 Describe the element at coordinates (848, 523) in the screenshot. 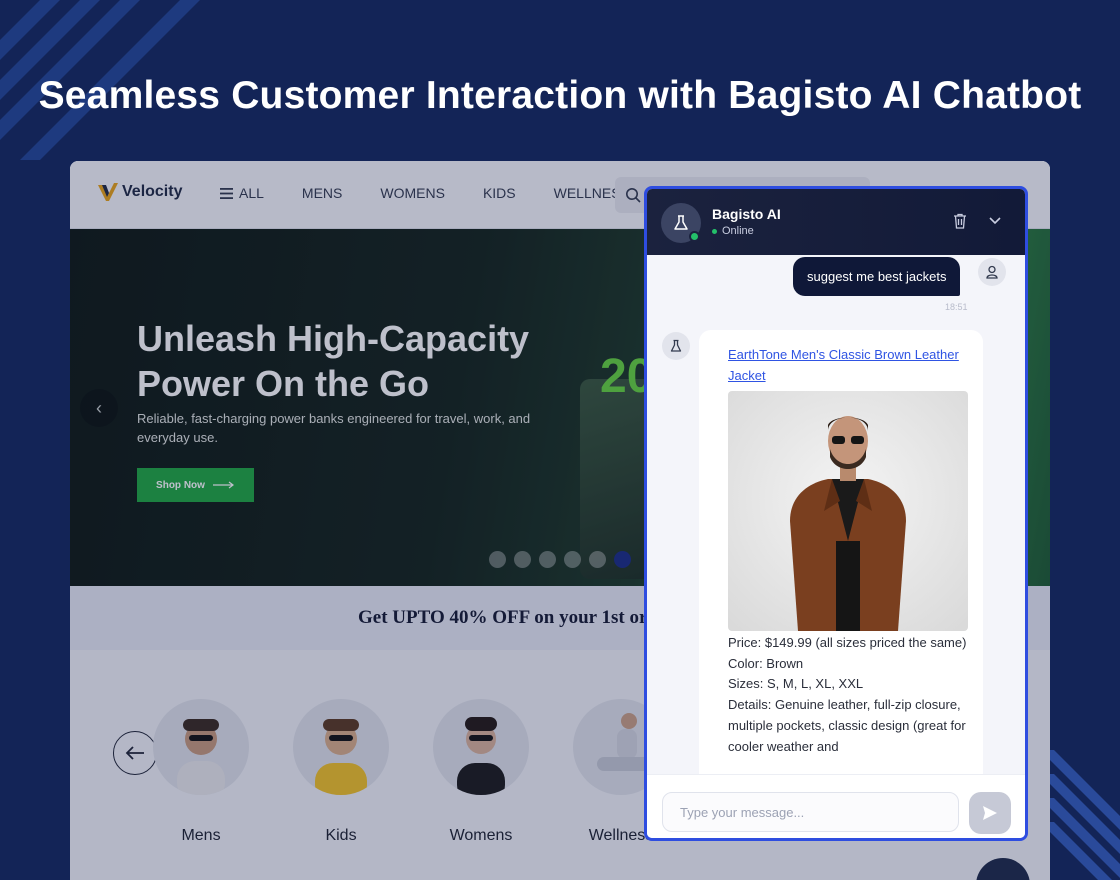

I see `jacket-product-photo` at that location.